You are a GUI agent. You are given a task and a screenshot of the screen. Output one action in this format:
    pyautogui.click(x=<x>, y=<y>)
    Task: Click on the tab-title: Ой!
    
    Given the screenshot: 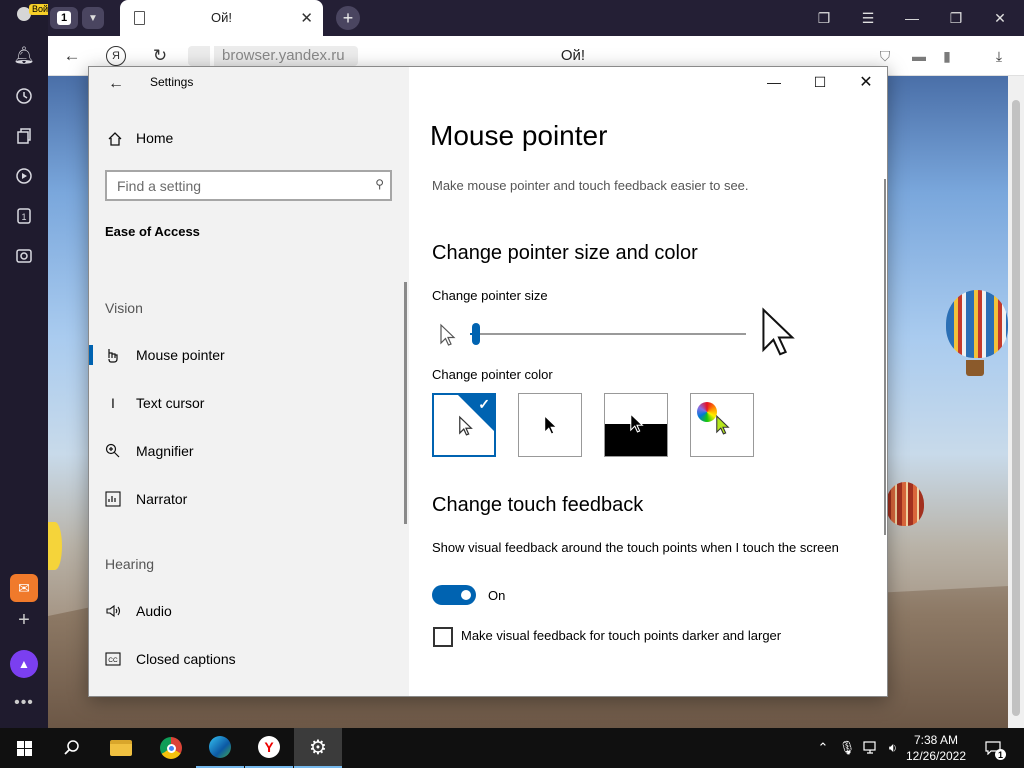 What is the action you would take?
    pyautogui.click(x=221, y=17)
    